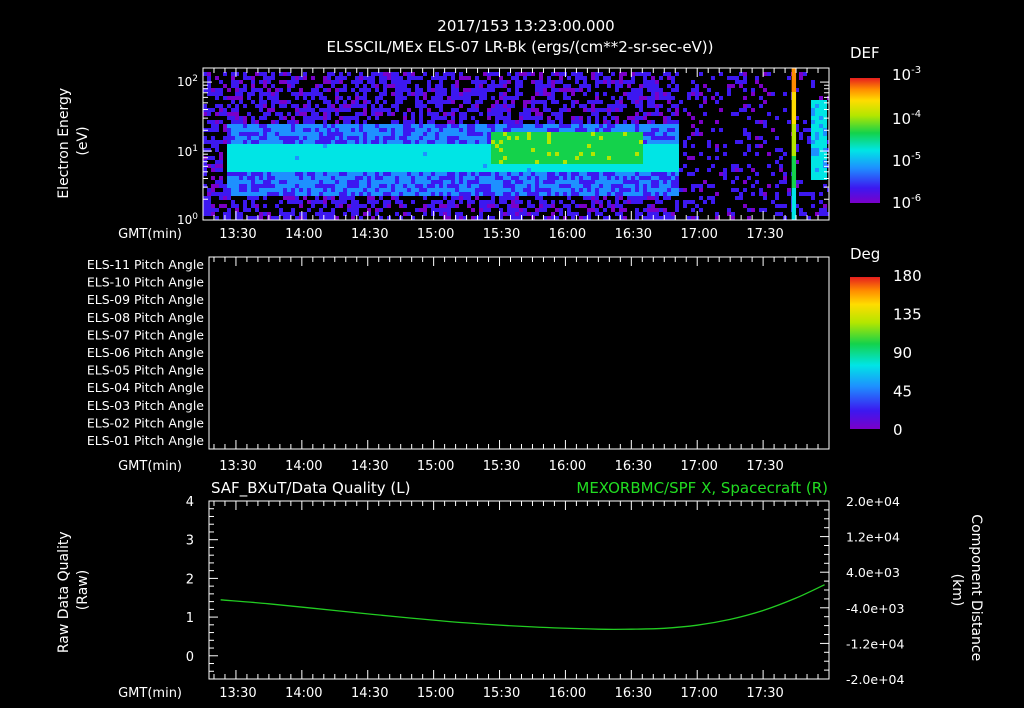 The image size is (1024, 708). I want to click on spectrogram-spike-cell, so click(794, 86).